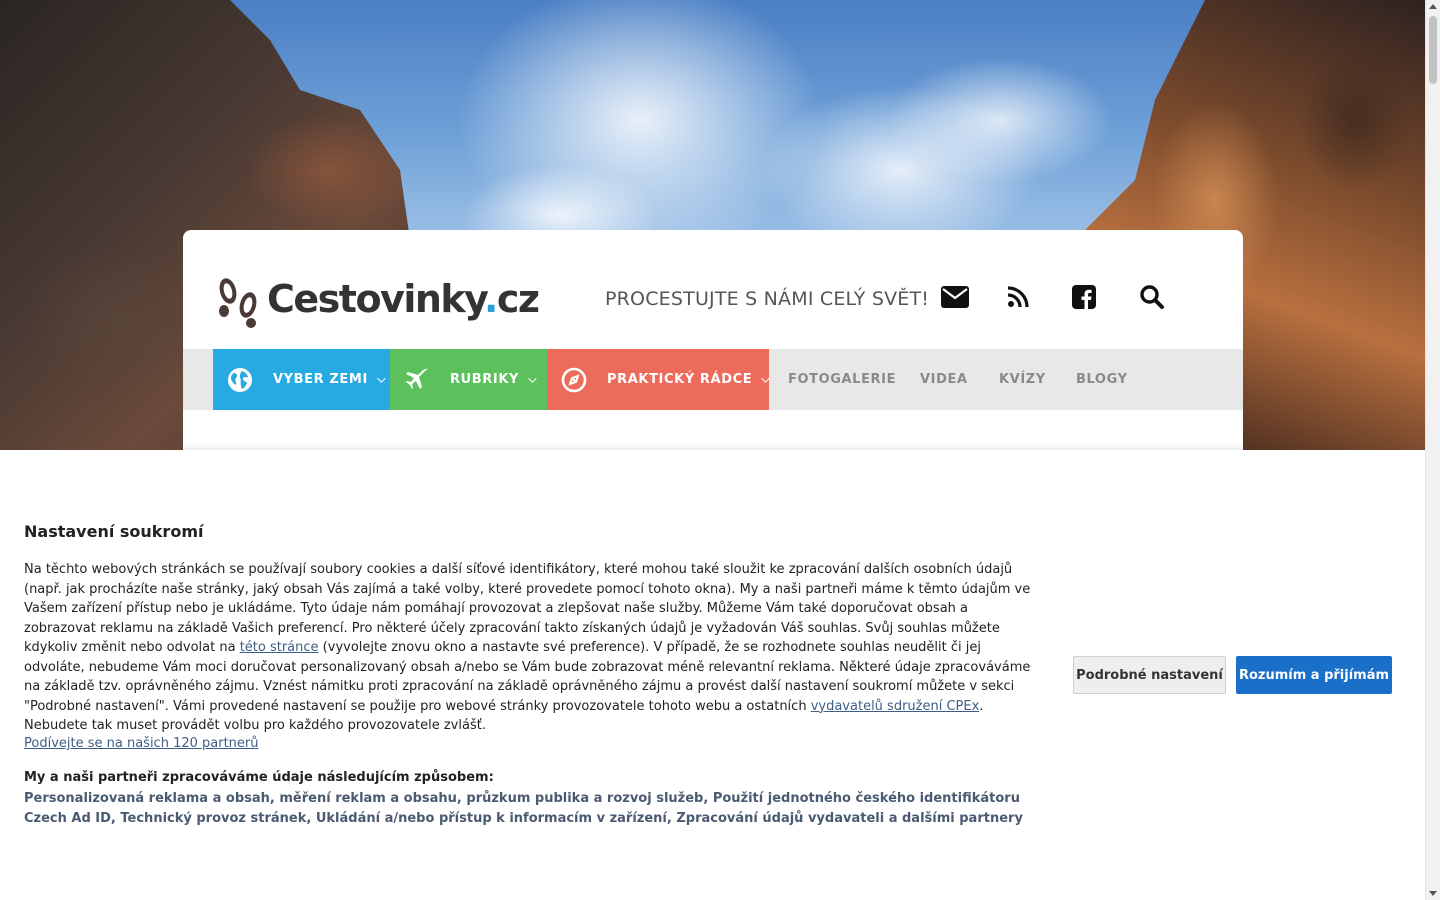 The image size is (1440, 900). Describe the element at coordinates (141, 743) in the screenshot. I see `partners-link: Podívejte se na našich 120 partnerů` at that location.